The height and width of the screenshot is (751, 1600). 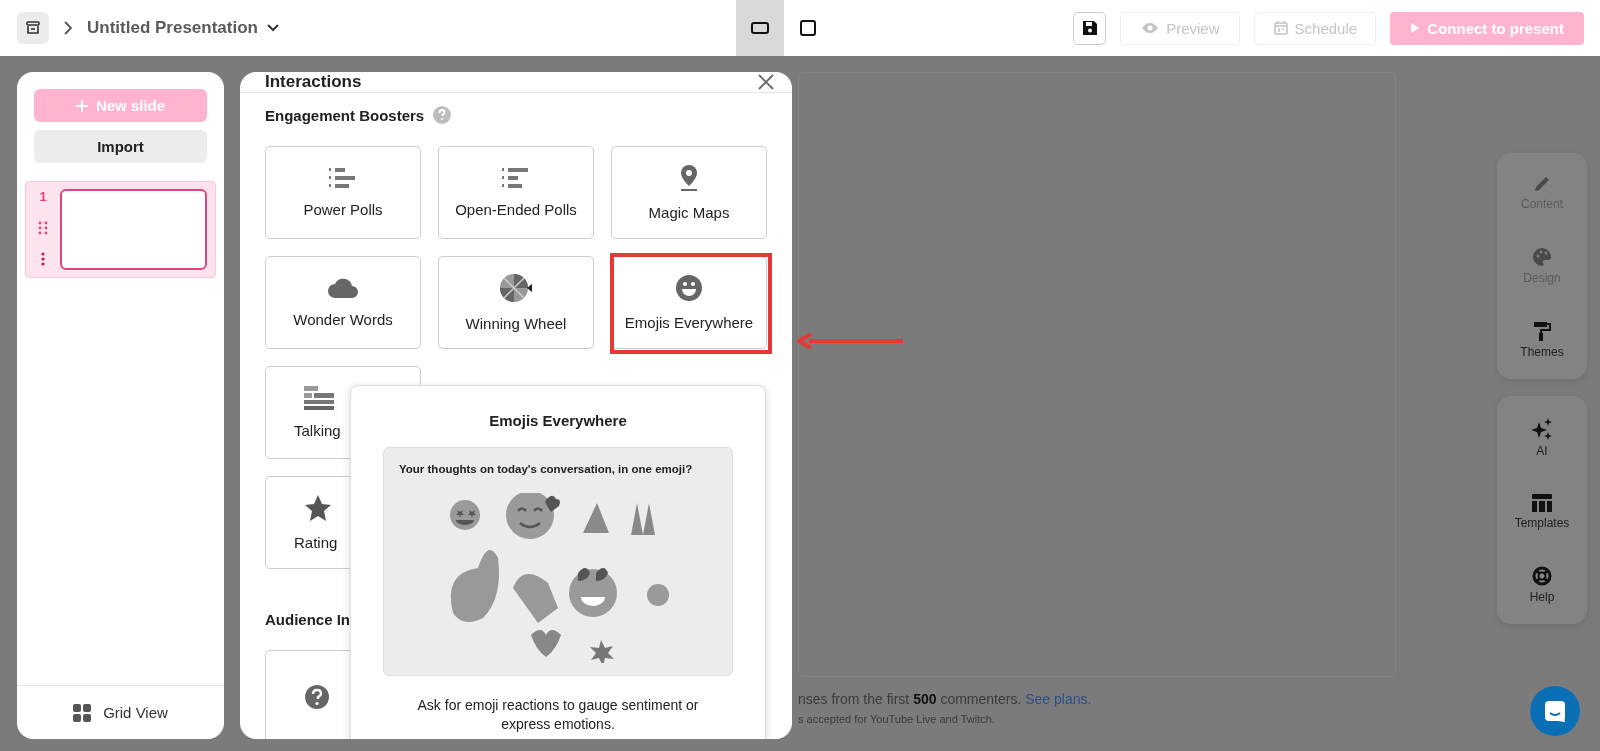 I want to click on archive-icon, so click(x=33, y=28).